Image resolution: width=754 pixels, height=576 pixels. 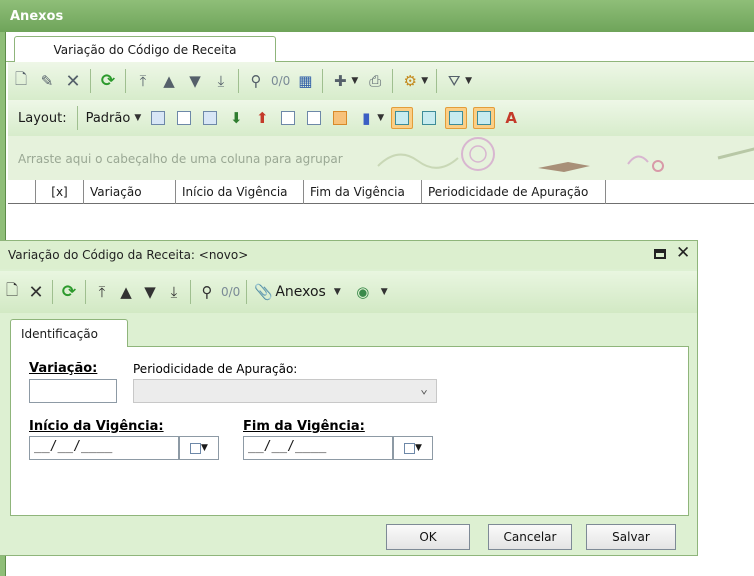 What do you see at coordinates (314, 118) in the screenshot?
I see `filter-grid-icon` at bounding box center [314, 118].